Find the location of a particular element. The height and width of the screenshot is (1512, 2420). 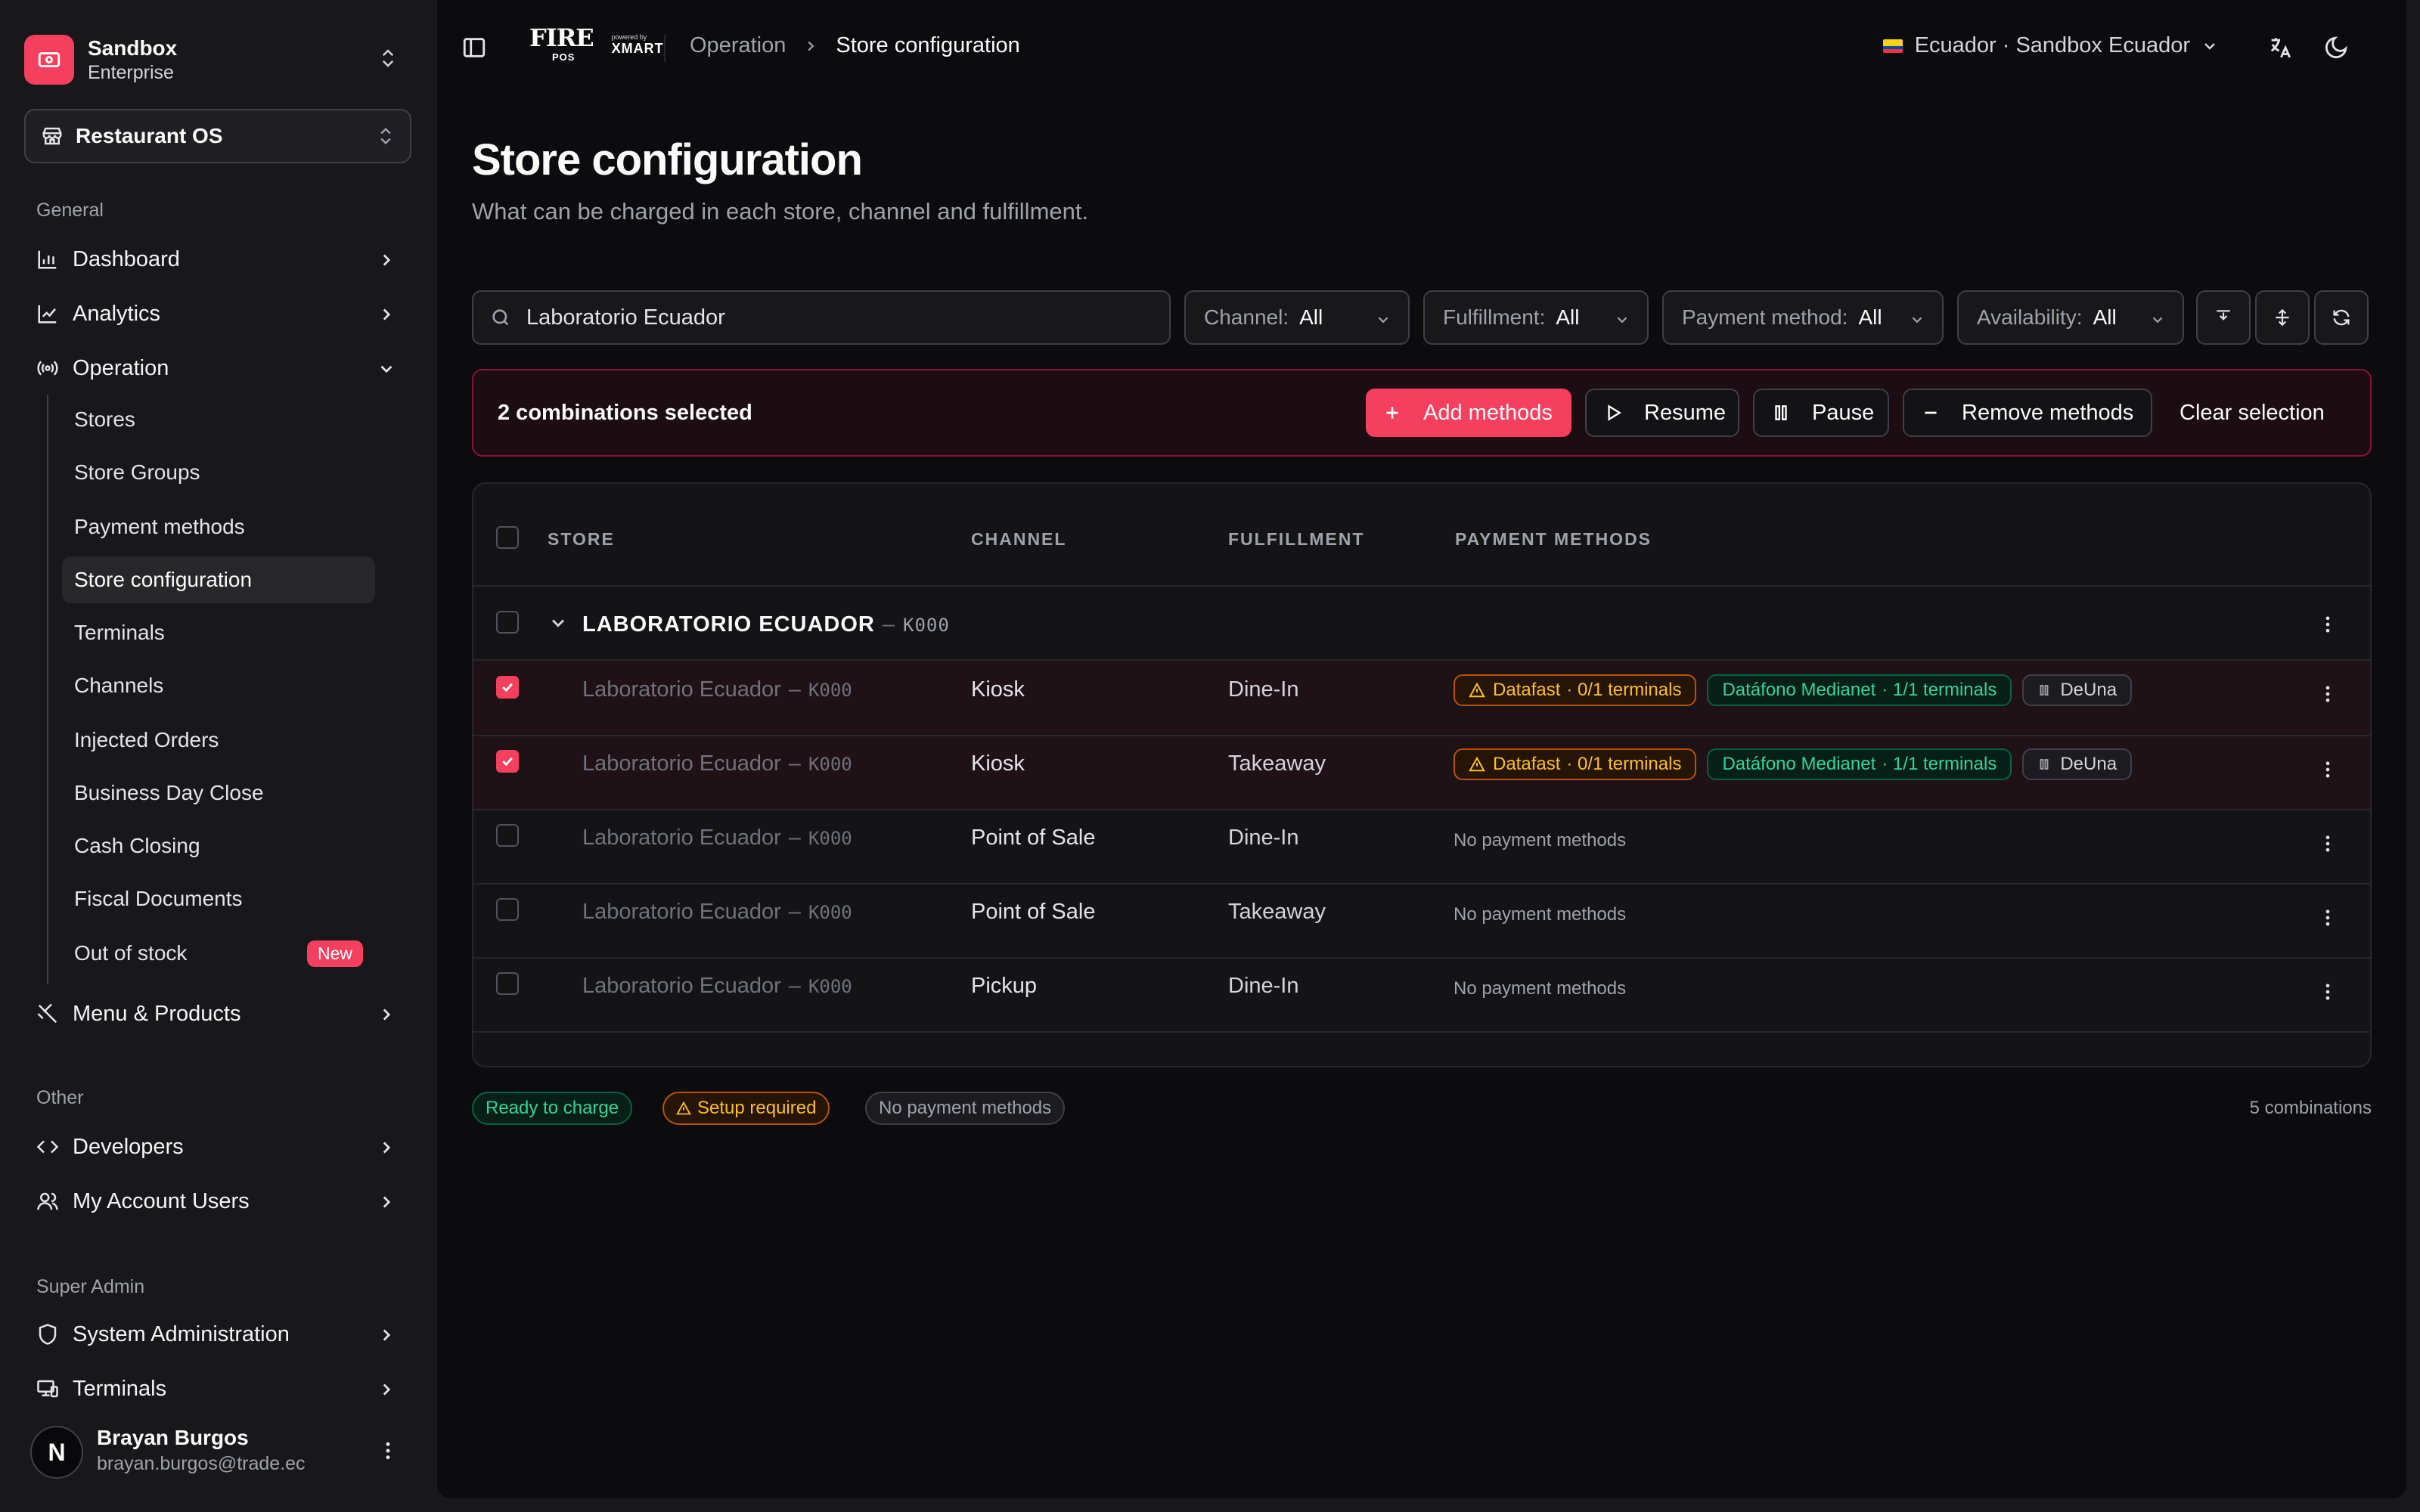

broadcast-icon is located at coordinates (47, 368).